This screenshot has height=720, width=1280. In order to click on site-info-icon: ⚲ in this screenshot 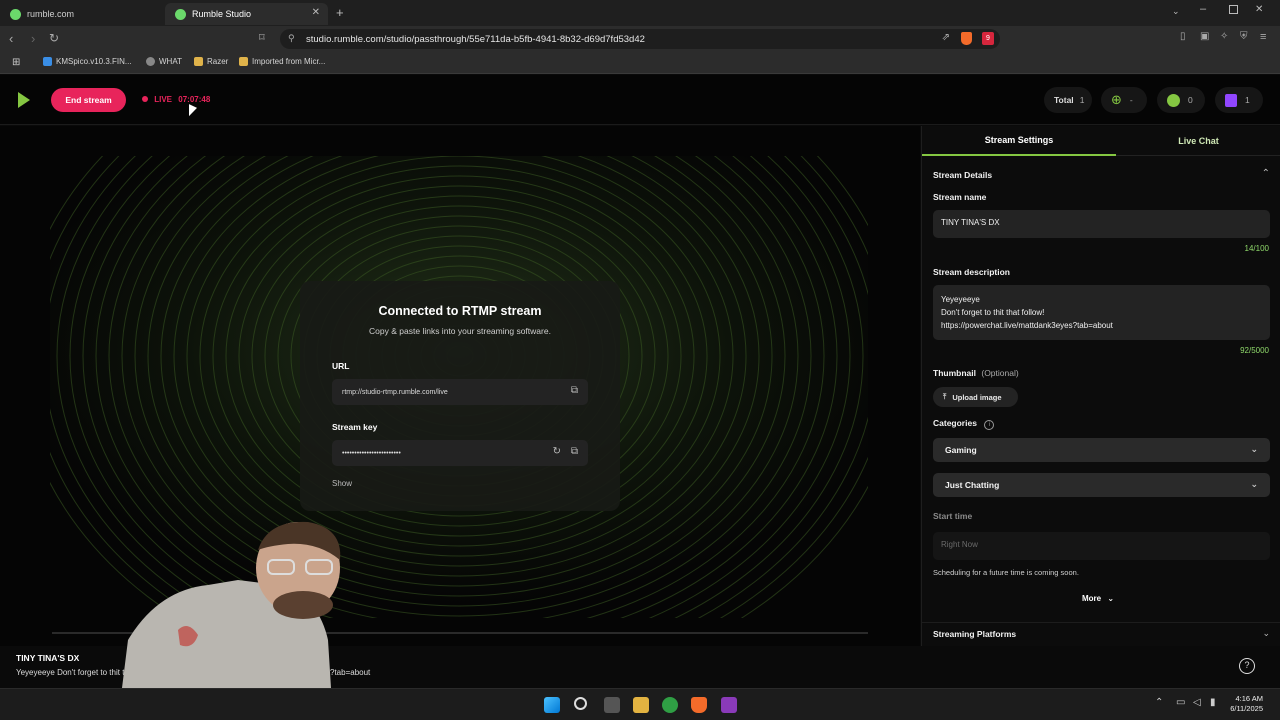, I will do `click(291, 38)`.